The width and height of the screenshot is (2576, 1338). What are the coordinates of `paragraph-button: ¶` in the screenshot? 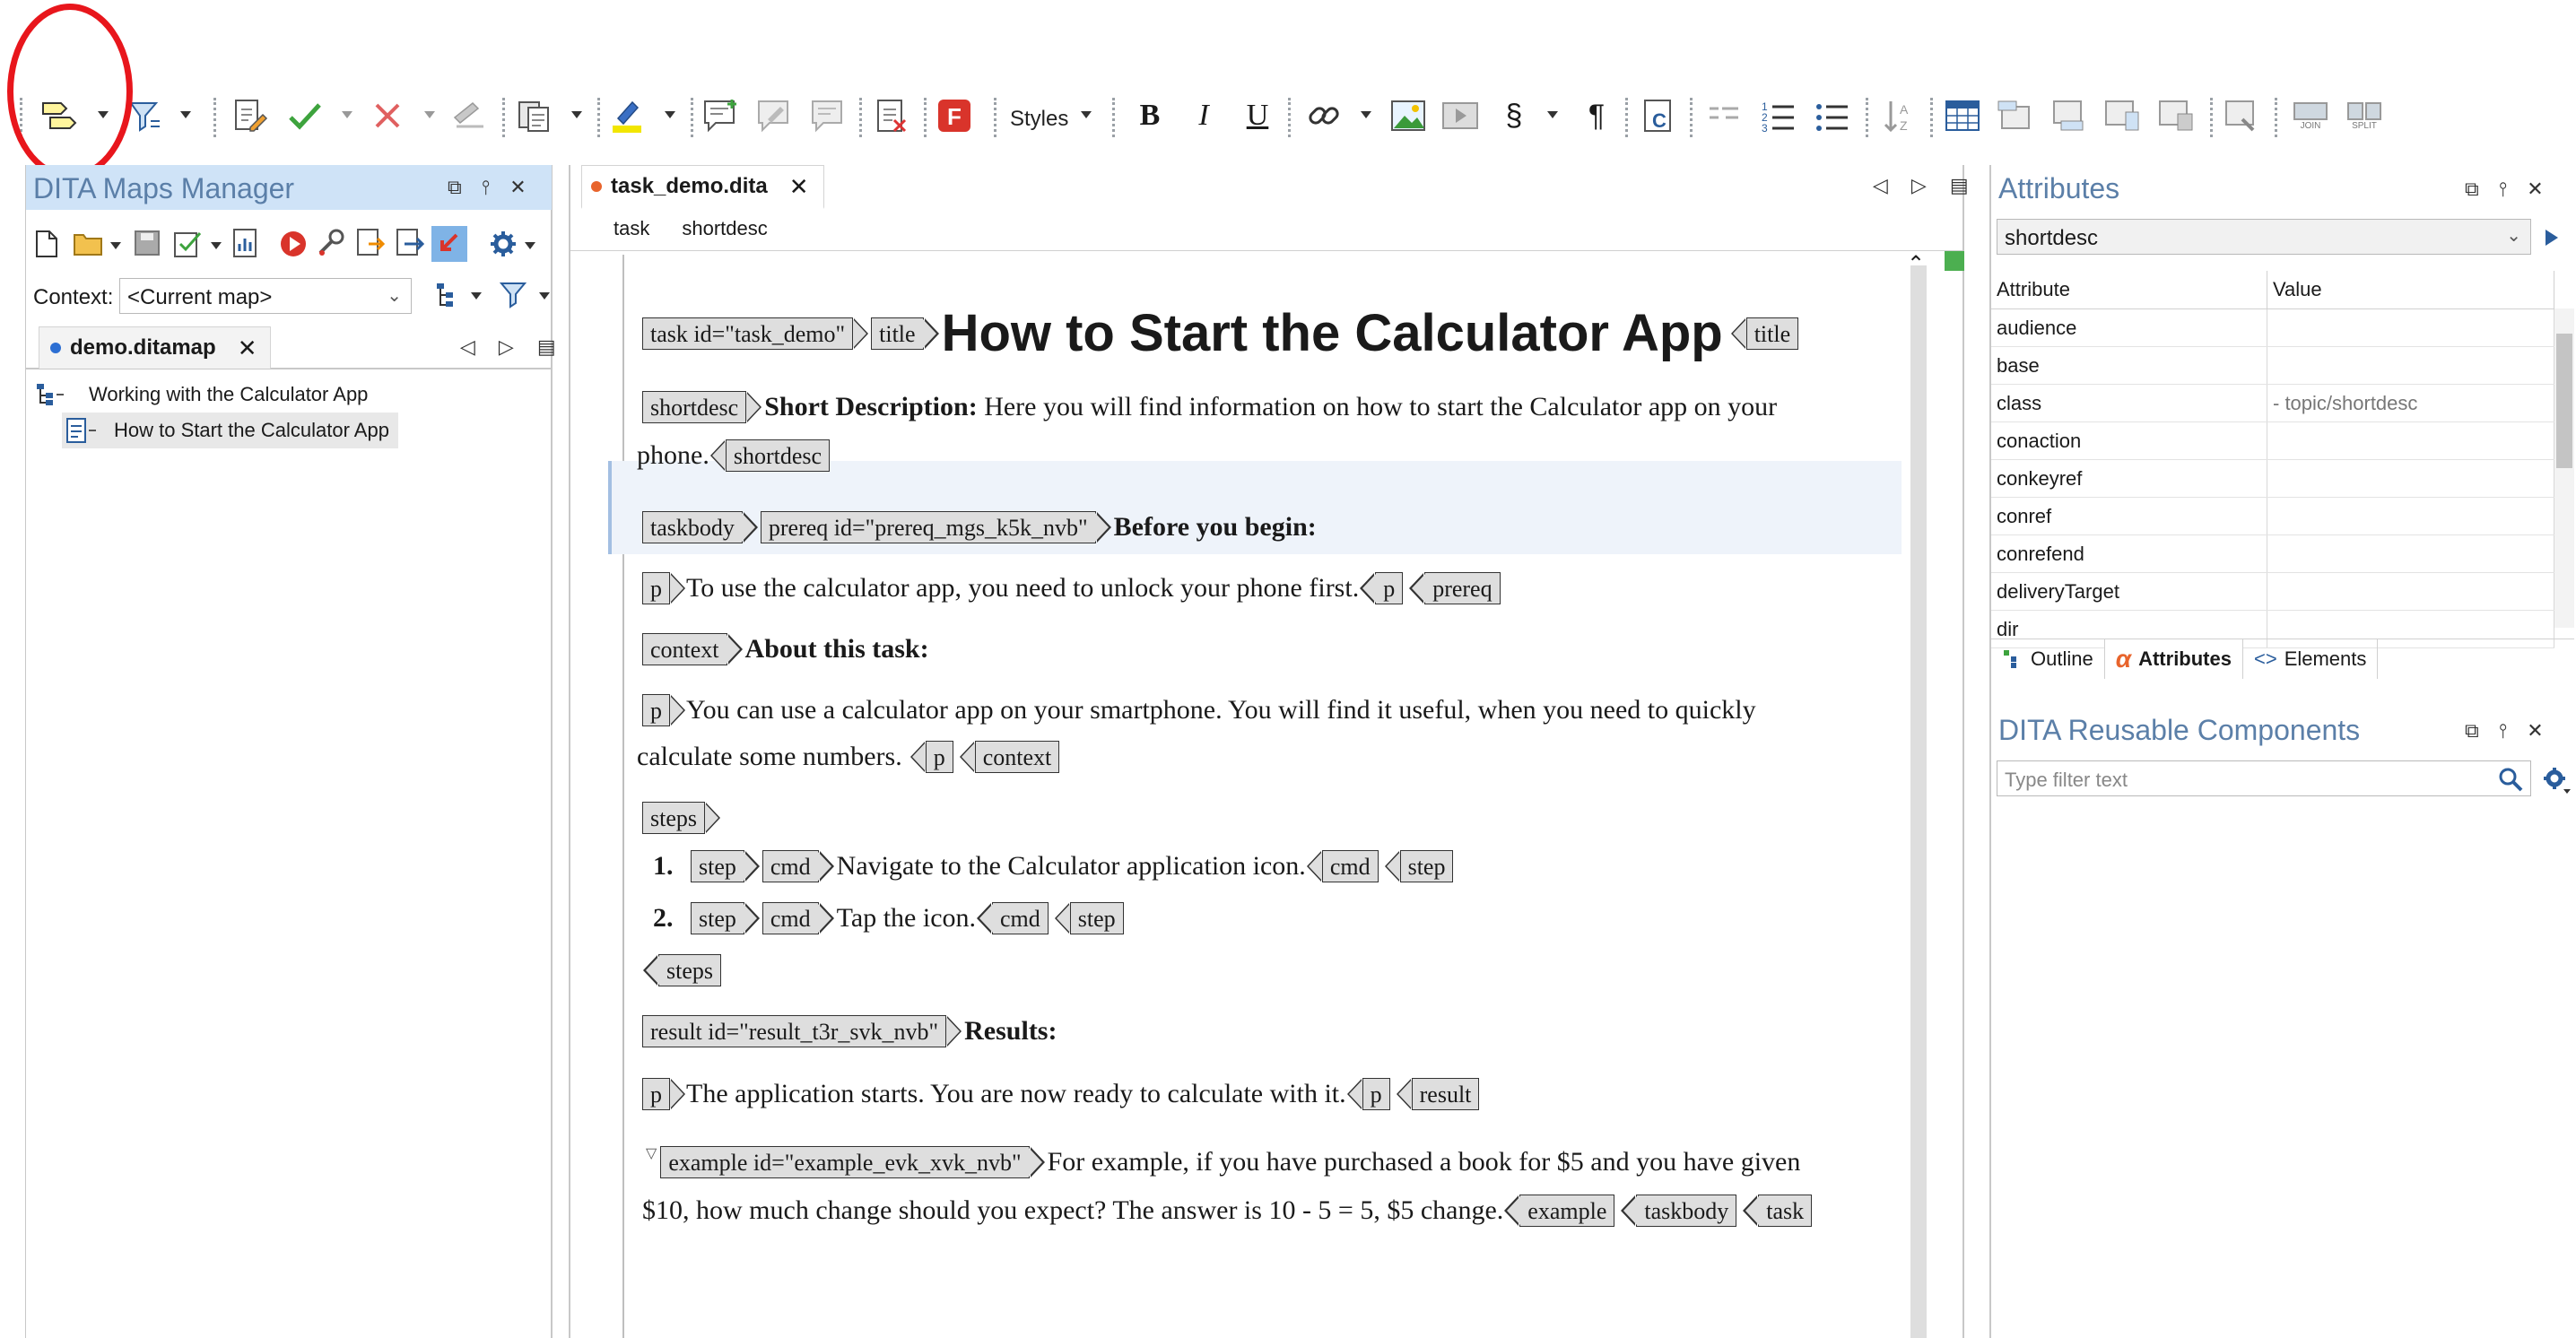 It's located at (1596, 115).